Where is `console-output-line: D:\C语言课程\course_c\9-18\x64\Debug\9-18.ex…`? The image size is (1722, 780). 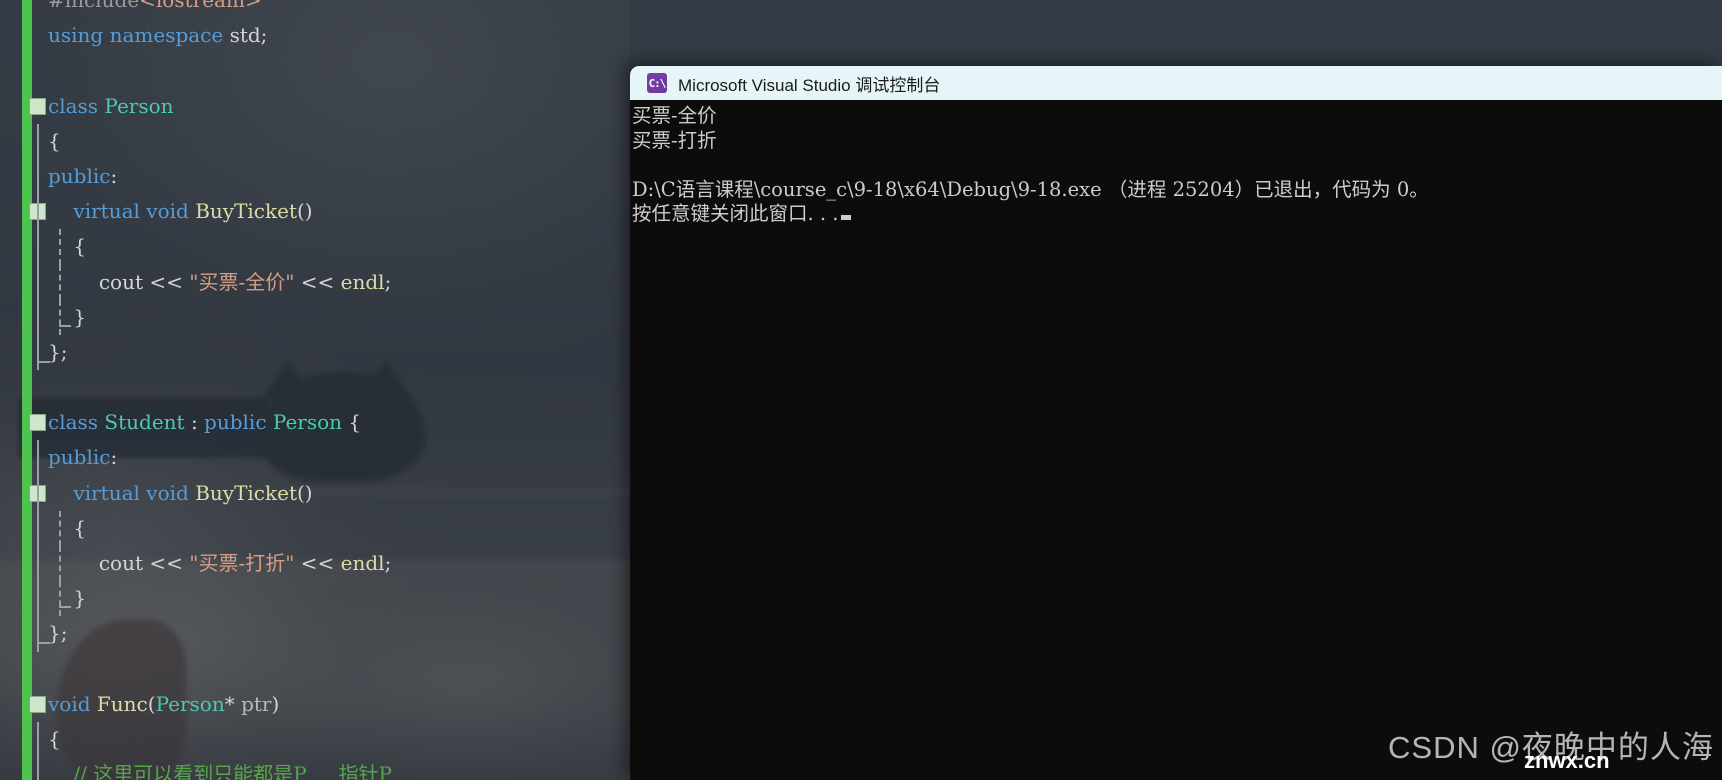
console-output-line: D:\C语言课程\course_c\9-18\x64\Debug\9-18.ex… is located at coordinates (1030, 189).